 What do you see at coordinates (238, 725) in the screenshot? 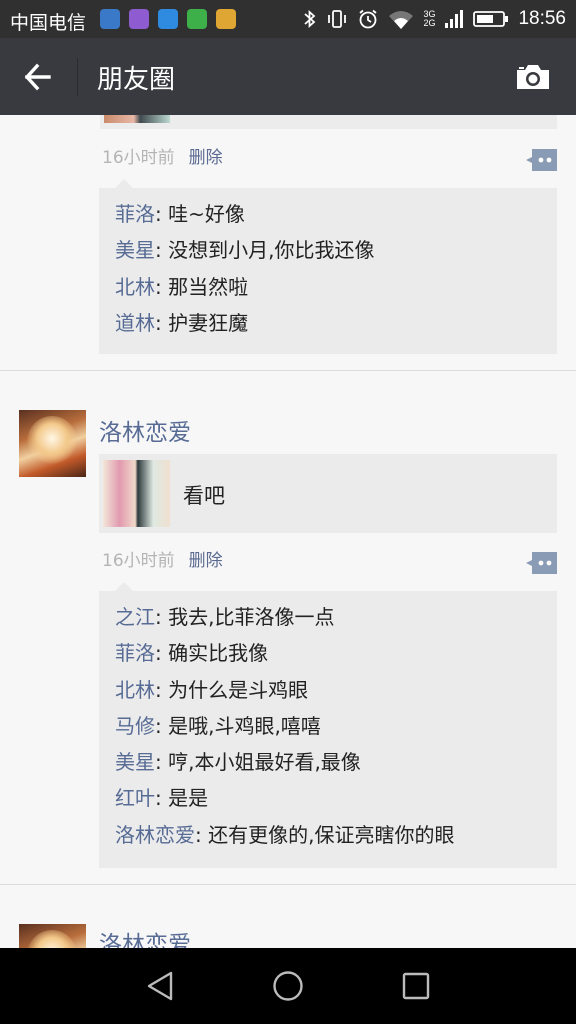
I see `comment-text: : 是哦,斗鸡眼,嘻嘻` at bounding box center [238, 725].